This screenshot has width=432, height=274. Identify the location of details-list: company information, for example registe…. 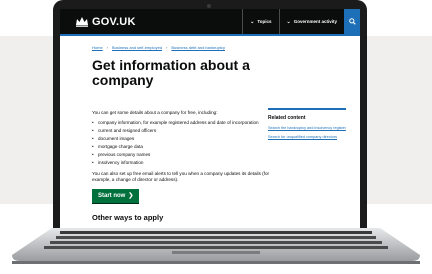
(187, 143).